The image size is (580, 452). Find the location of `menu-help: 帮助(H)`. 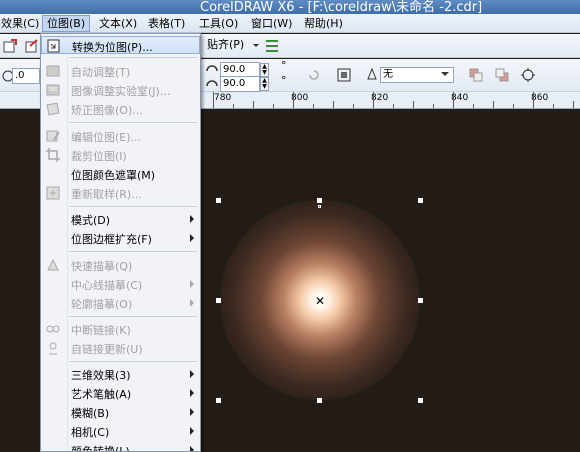

menu-help: 帮助(H) is located at coordinates (323, 23).